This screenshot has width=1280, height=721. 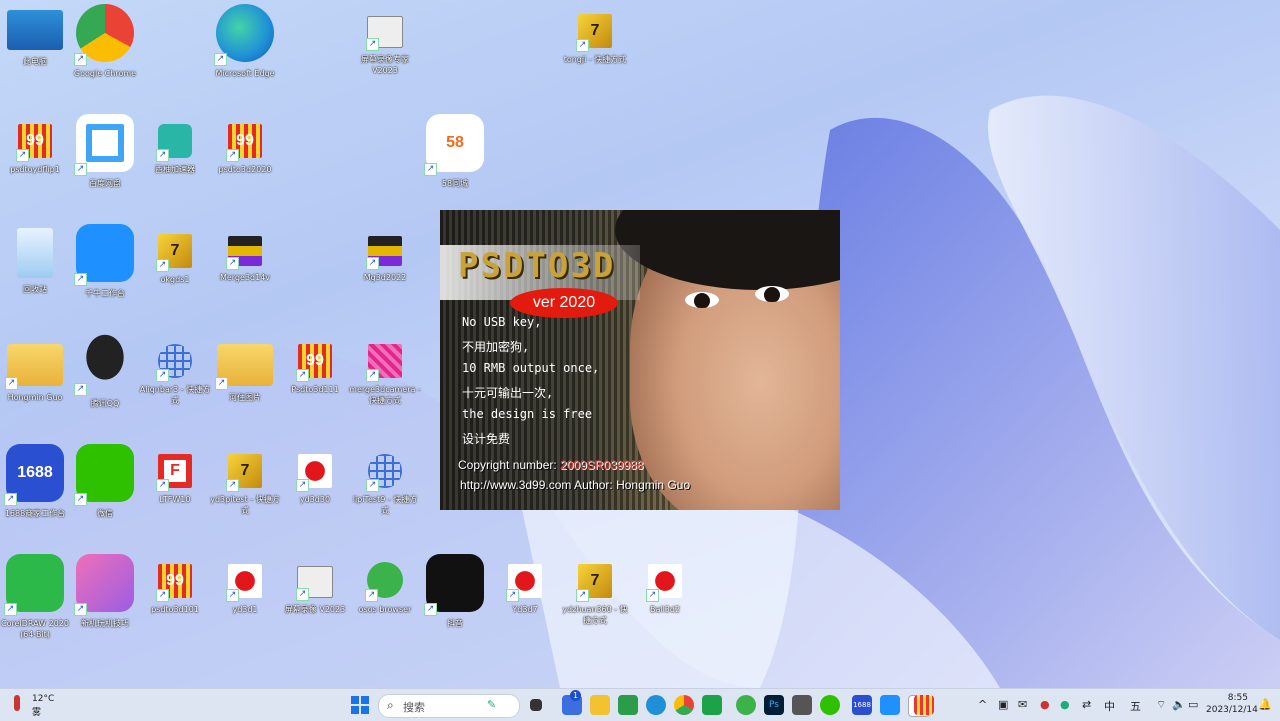 I want to click on icon-glyph: 99, so click(x=245, y=140).